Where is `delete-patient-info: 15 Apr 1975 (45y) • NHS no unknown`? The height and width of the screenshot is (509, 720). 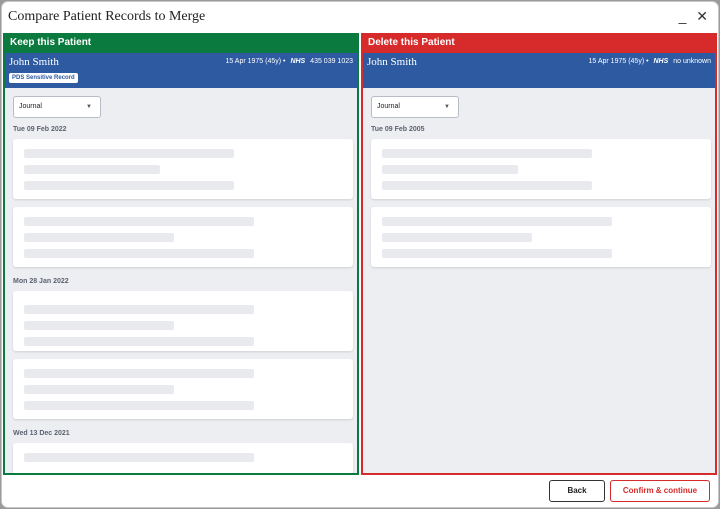
delete-patient-info: 15 Apr 1975 (45y) • NHS no unknown is located at coordinates (650, 61).